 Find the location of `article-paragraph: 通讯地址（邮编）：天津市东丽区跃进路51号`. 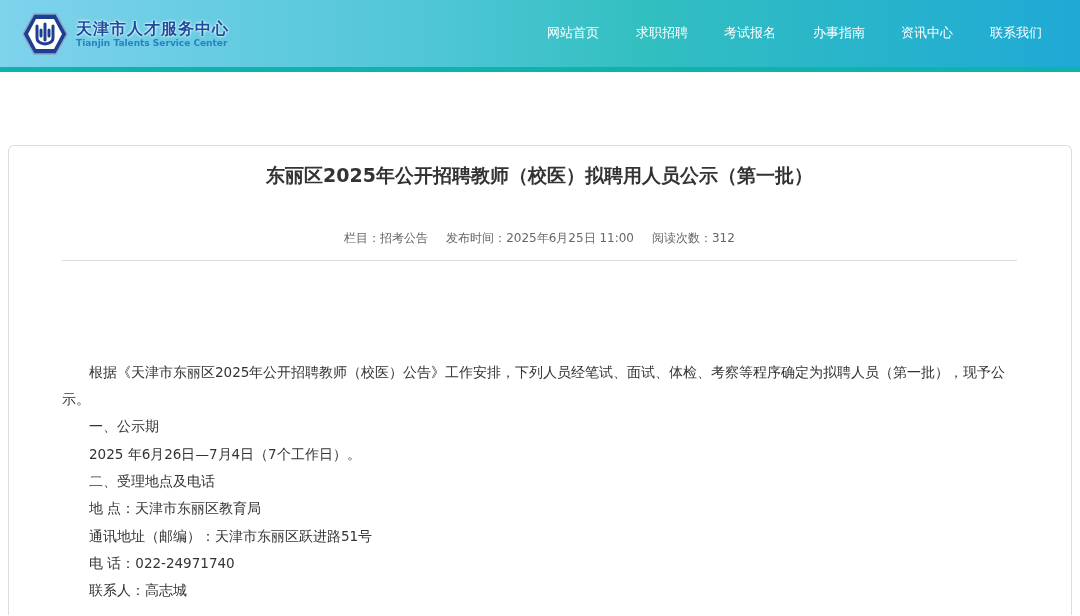

article-paragraph: 通讯地址（邮编）：天津市东丽区跃进路51号 is located at coordinates (231, 536).